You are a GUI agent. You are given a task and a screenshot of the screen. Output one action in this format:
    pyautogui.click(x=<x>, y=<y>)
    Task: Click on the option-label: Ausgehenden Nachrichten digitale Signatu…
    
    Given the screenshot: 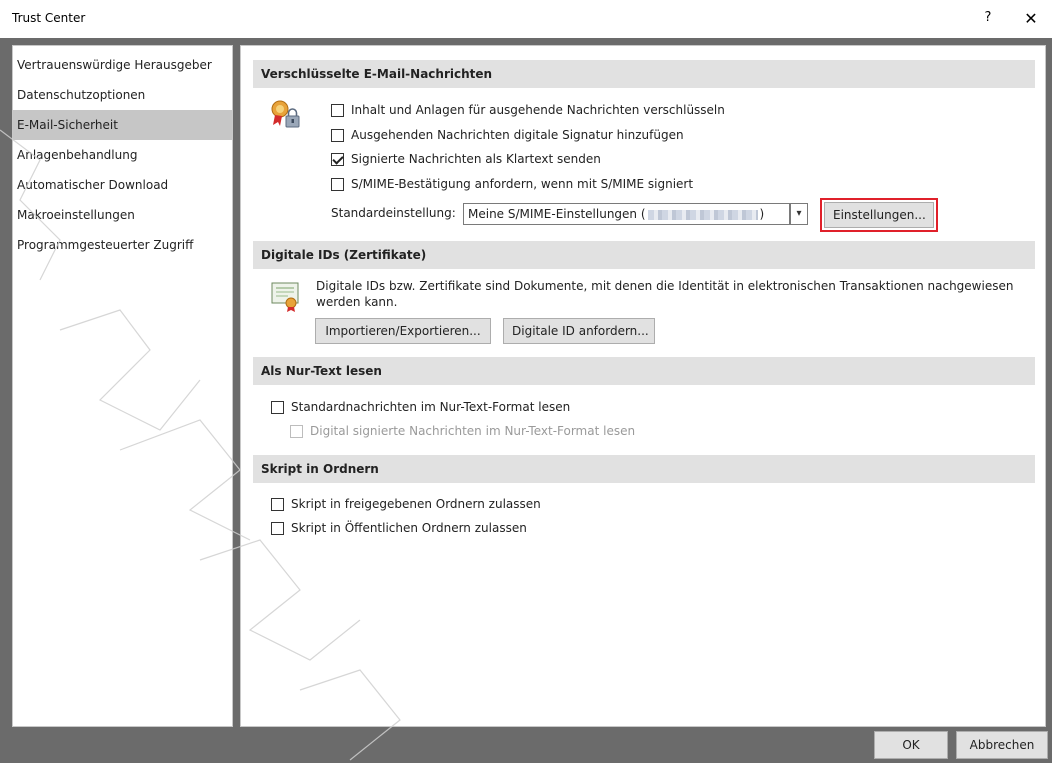 What is the action you would take?
    pyautogui.click(x=517, y=135)
    